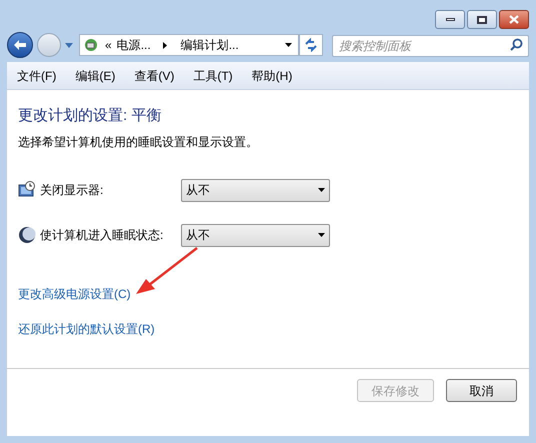 The image size is (536, 443). Describe the element at coordinates (27, 235) in the screenshot. I see `moon-icon` at that location.